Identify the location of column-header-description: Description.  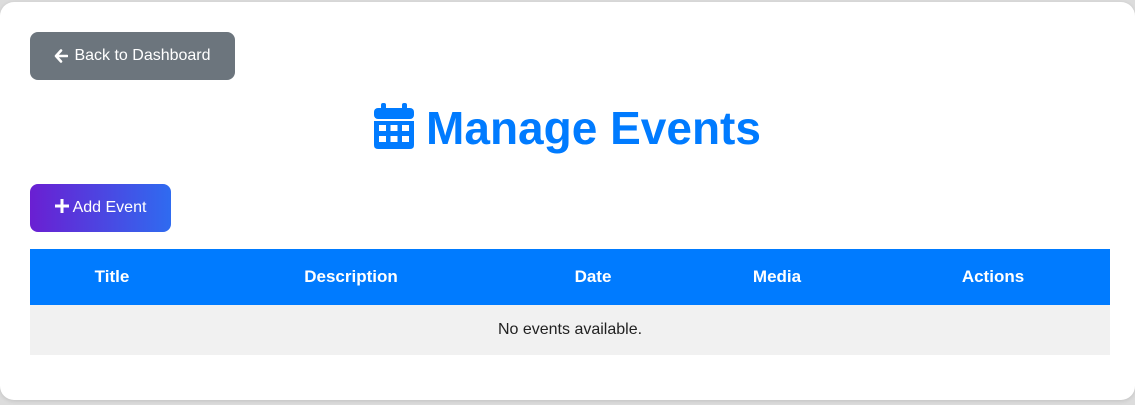
(351, 277).